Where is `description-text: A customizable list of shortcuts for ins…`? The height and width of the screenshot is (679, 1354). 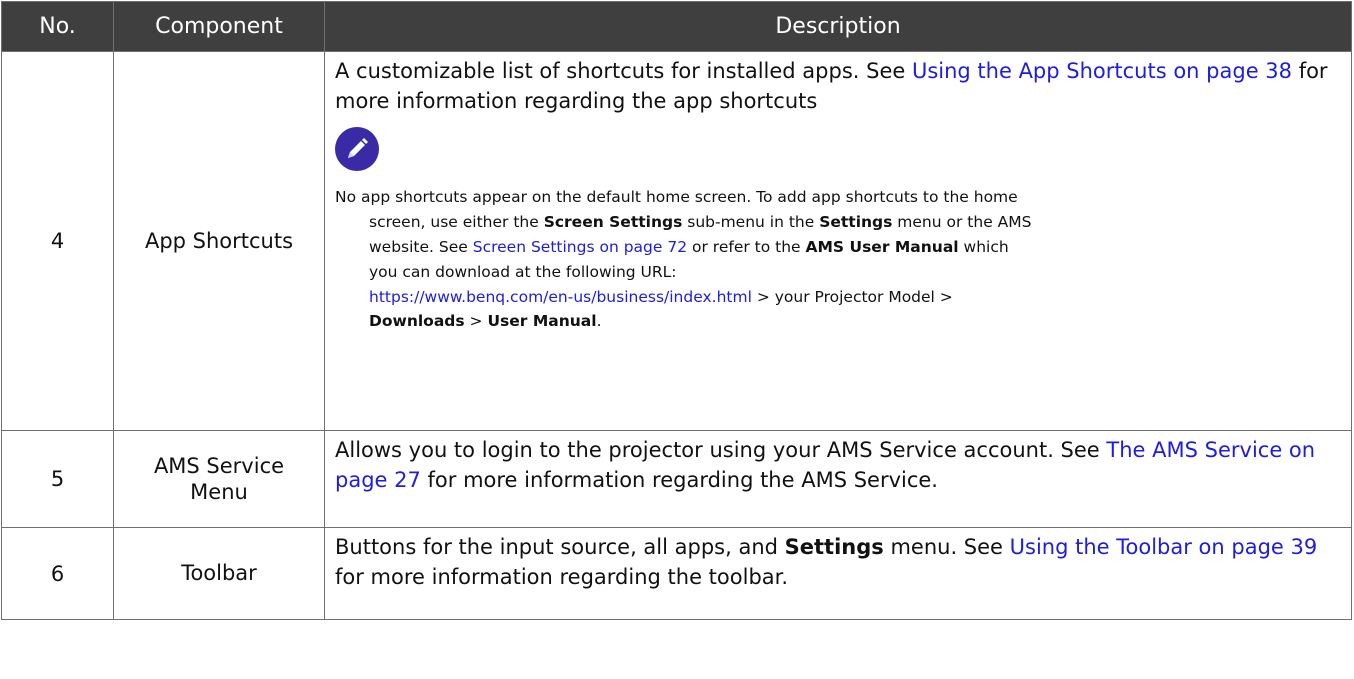
description-text: A customizable list of shortcuts for ins… is located at coordinates (831, 86).